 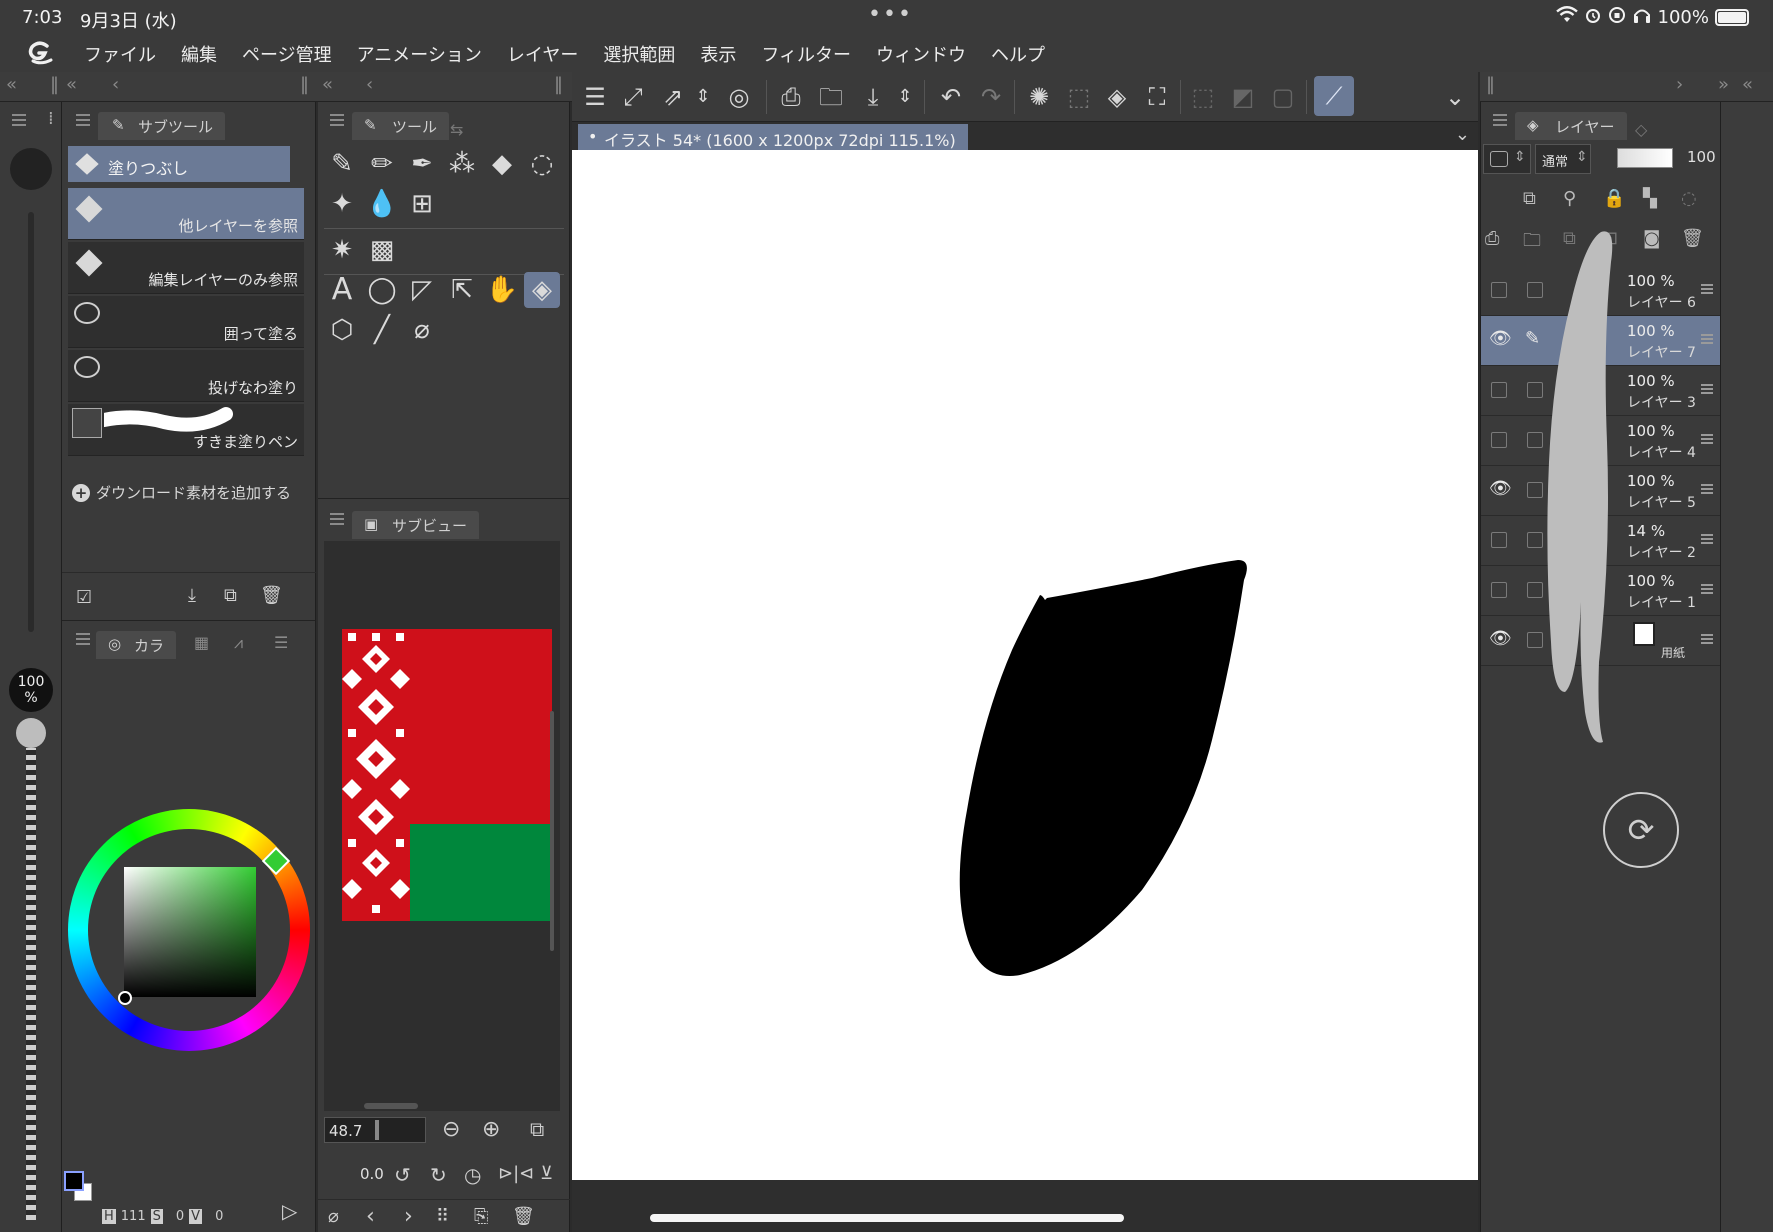 I want to click on add-material-button: + ダウンロード素材を追加する, so click(x=181, y=492).